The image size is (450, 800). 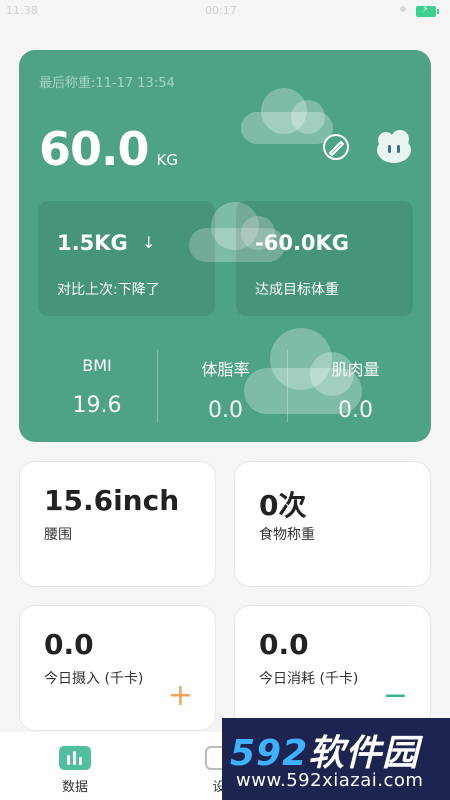 What do you see at coordinates (97, 365) in the screenshot?
I see `metric-label: BMI` at bounding box center [97, 365].